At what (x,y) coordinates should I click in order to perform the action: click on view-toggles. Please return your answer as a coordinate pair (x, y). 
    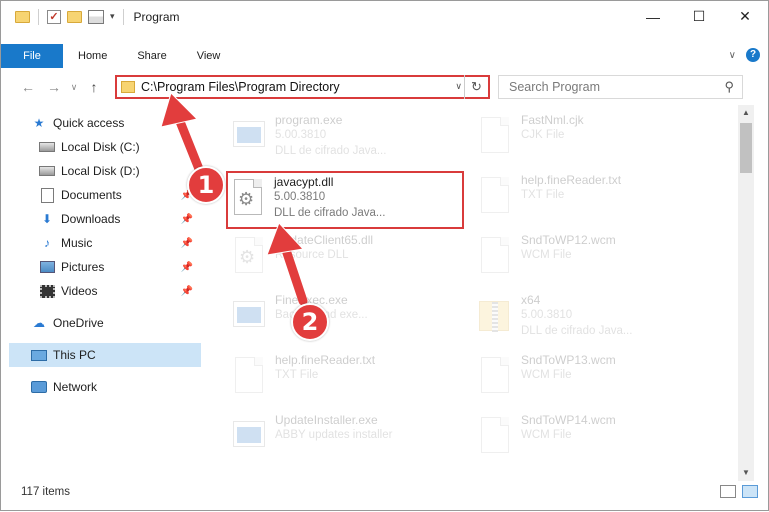
    Looking at the image, I should click on (739, 491).